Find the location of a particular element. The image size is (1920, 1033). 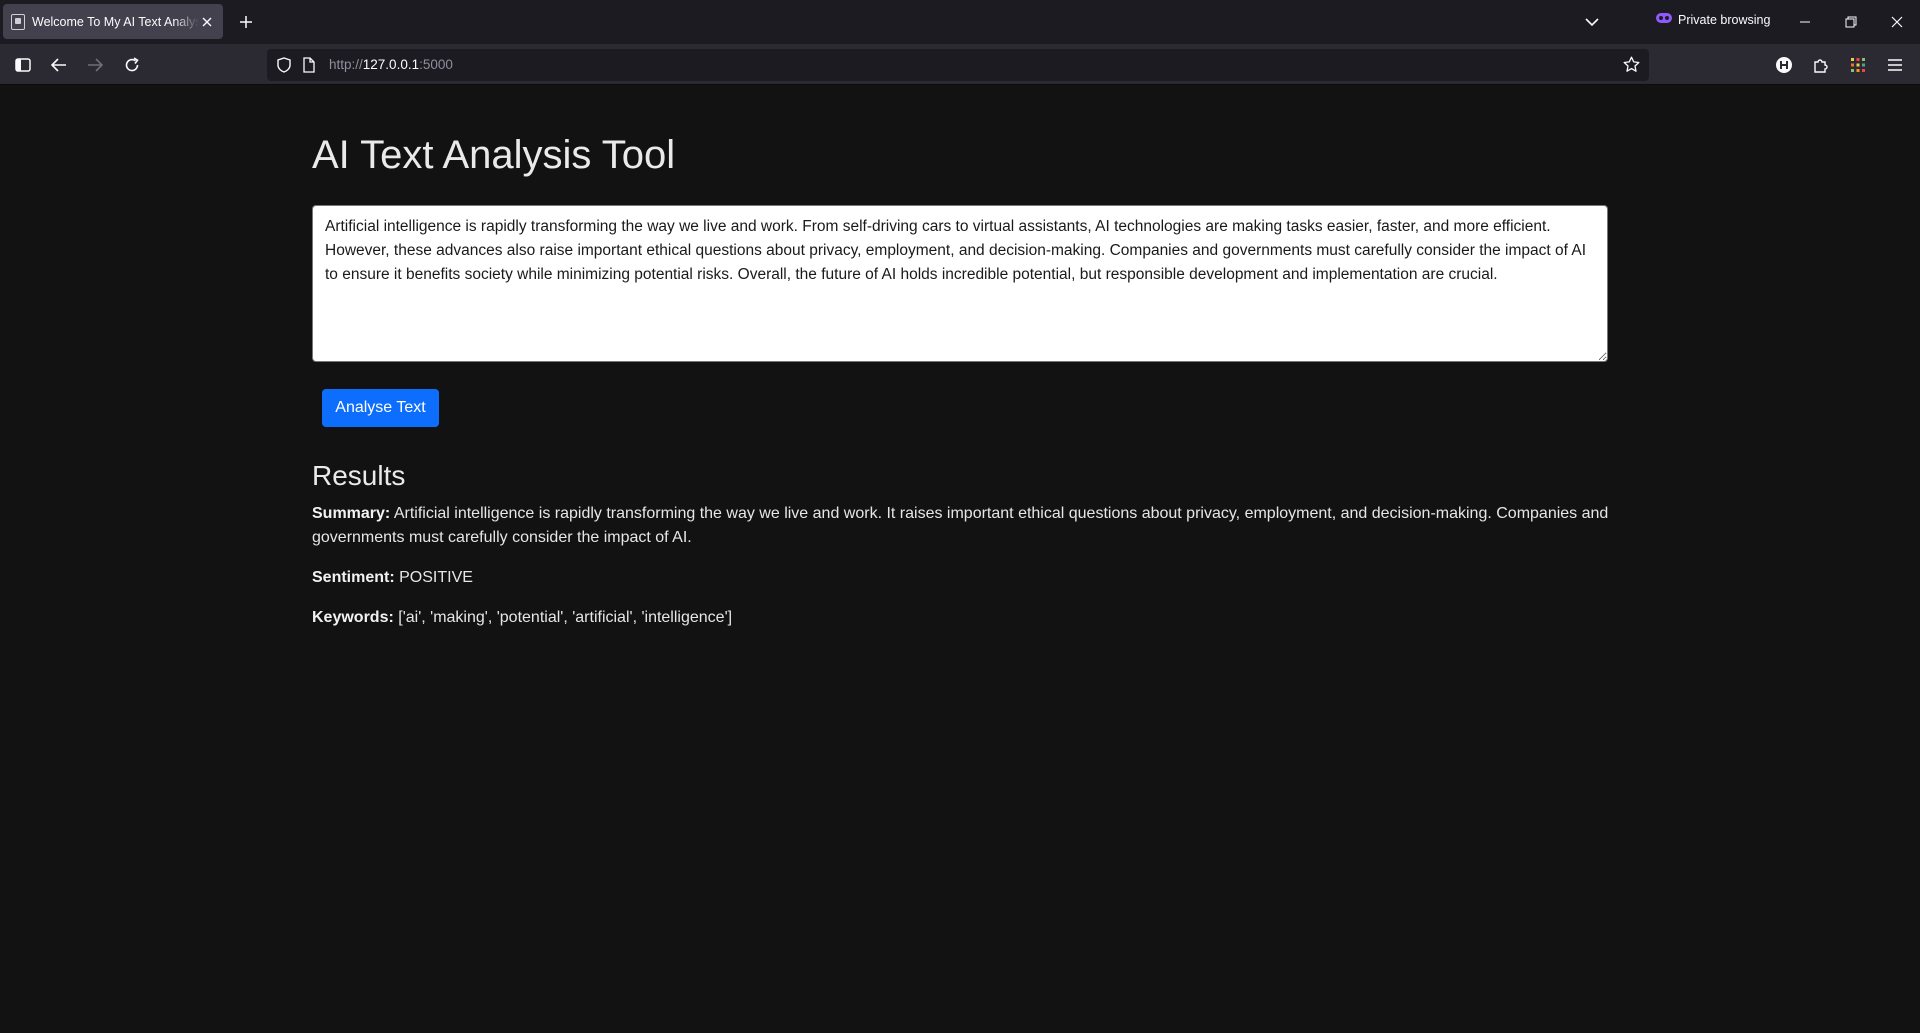

keywords-label: Keywords: is located at coordinates (353, 617).